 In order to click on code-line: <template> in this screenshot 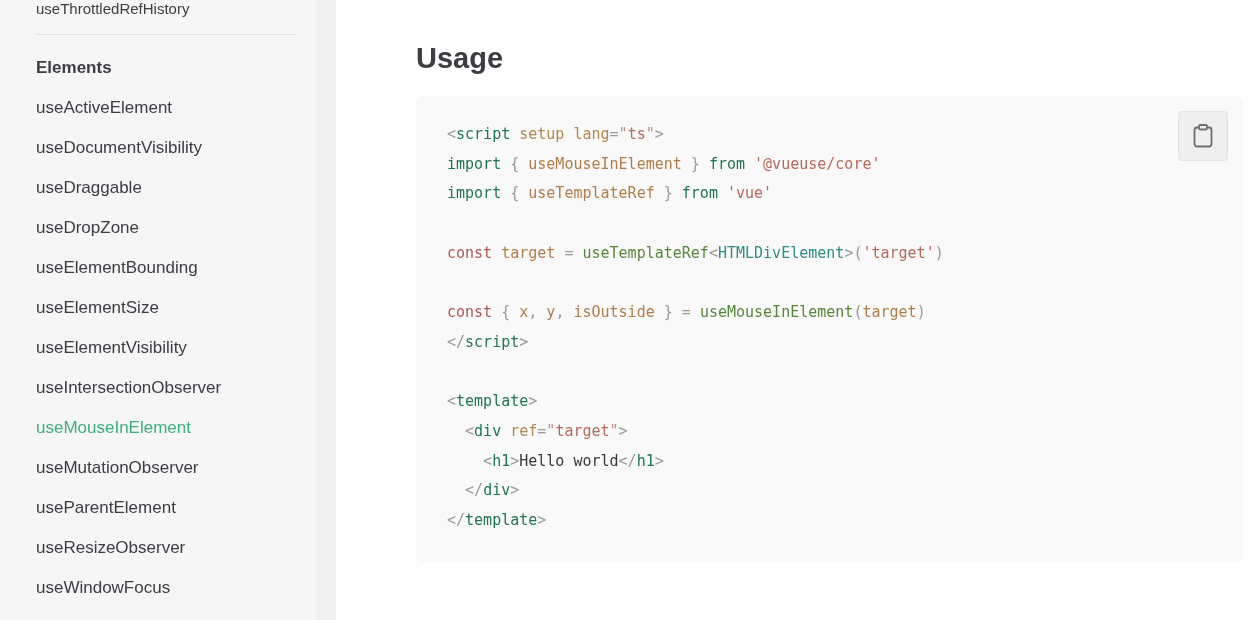, I will do `click(492, 402)`.